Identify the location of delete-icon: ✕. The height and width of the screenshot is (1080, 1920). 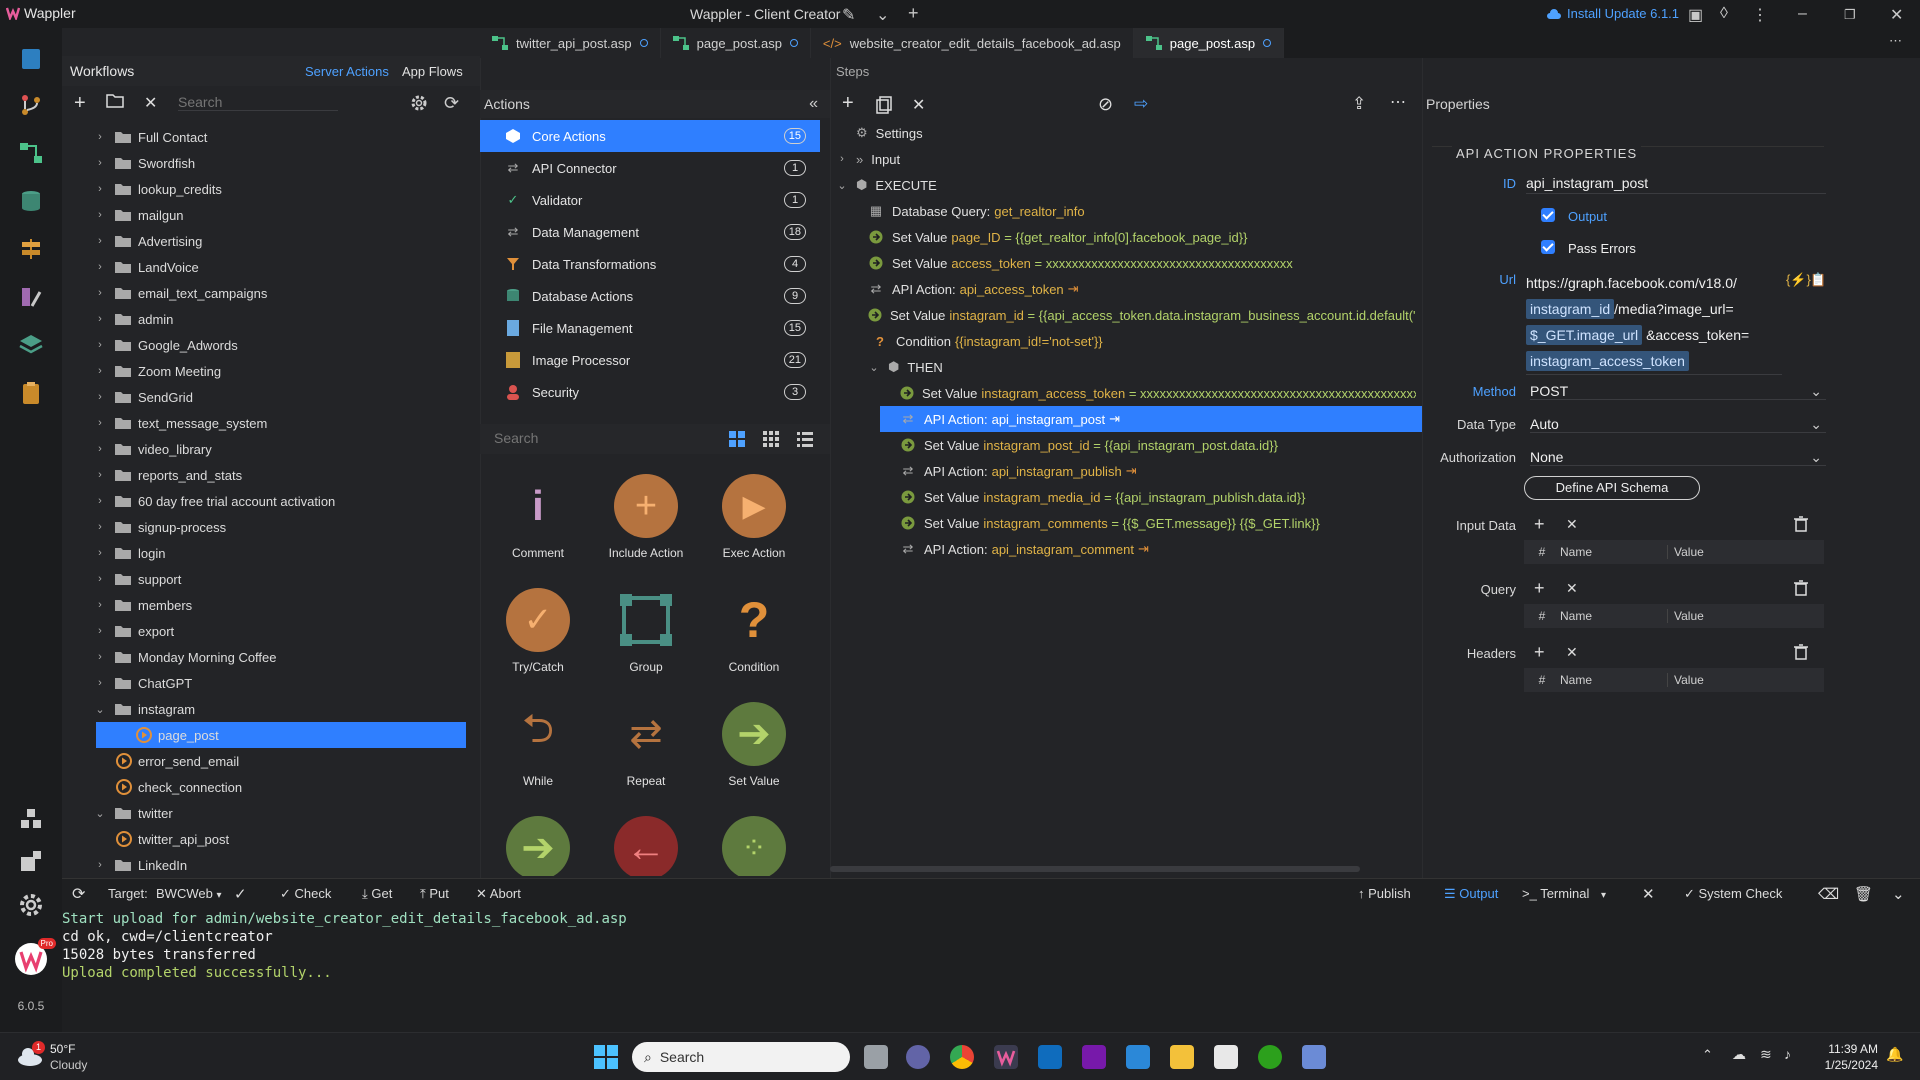
(150, 103).